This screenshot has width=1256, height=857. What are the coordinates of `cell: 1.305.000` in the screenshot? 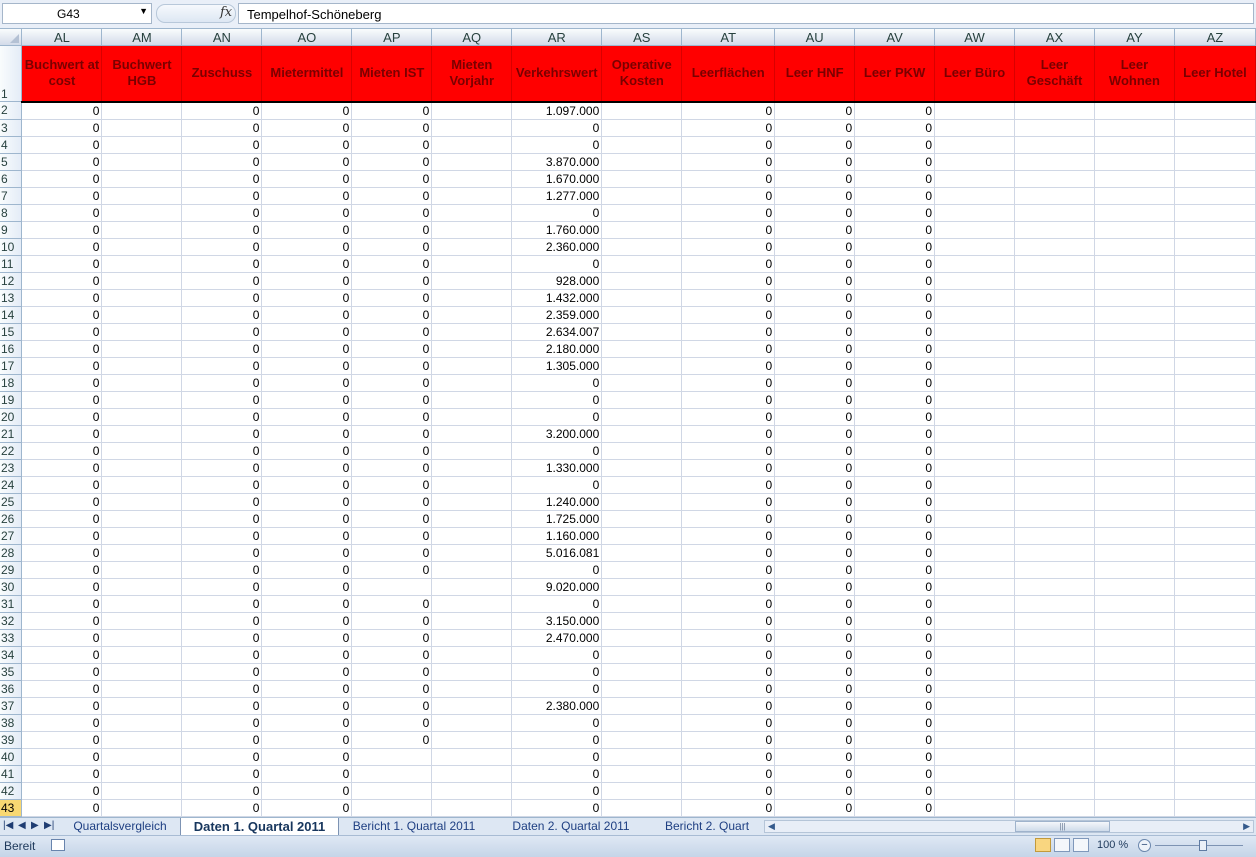 It's located at (557, 366).